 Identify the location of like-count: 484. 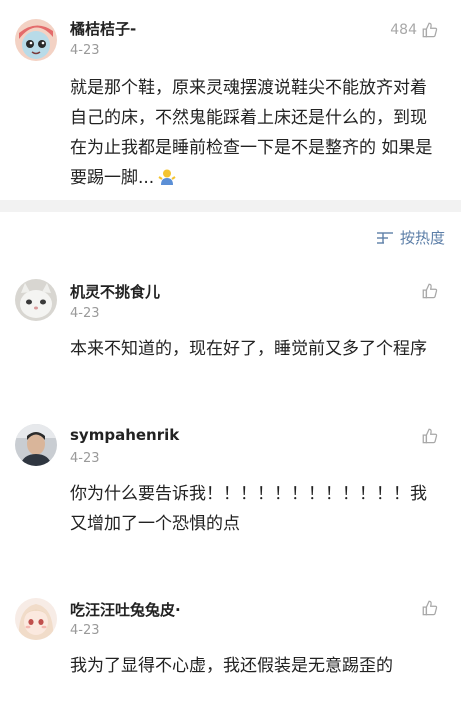
(403, 30).